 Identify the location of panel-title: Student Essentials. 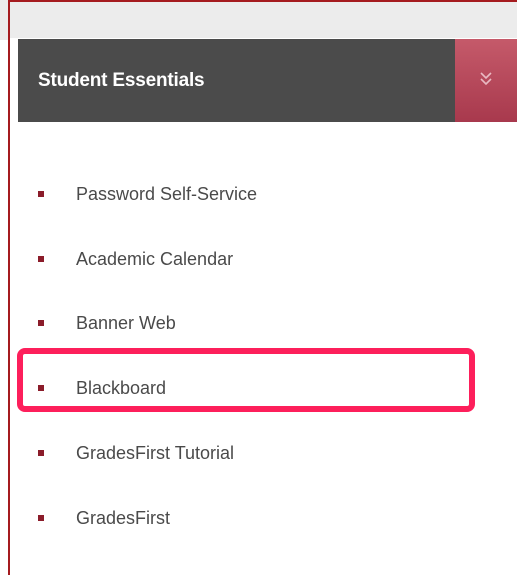
(121, 80).